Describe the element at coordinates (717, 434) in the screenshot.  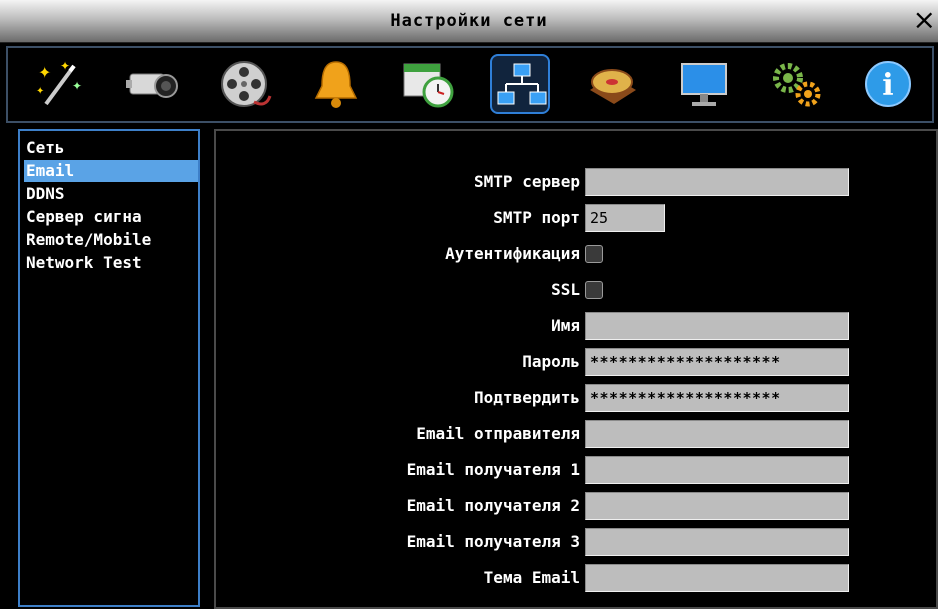
I see `sender-email-input` at that location.